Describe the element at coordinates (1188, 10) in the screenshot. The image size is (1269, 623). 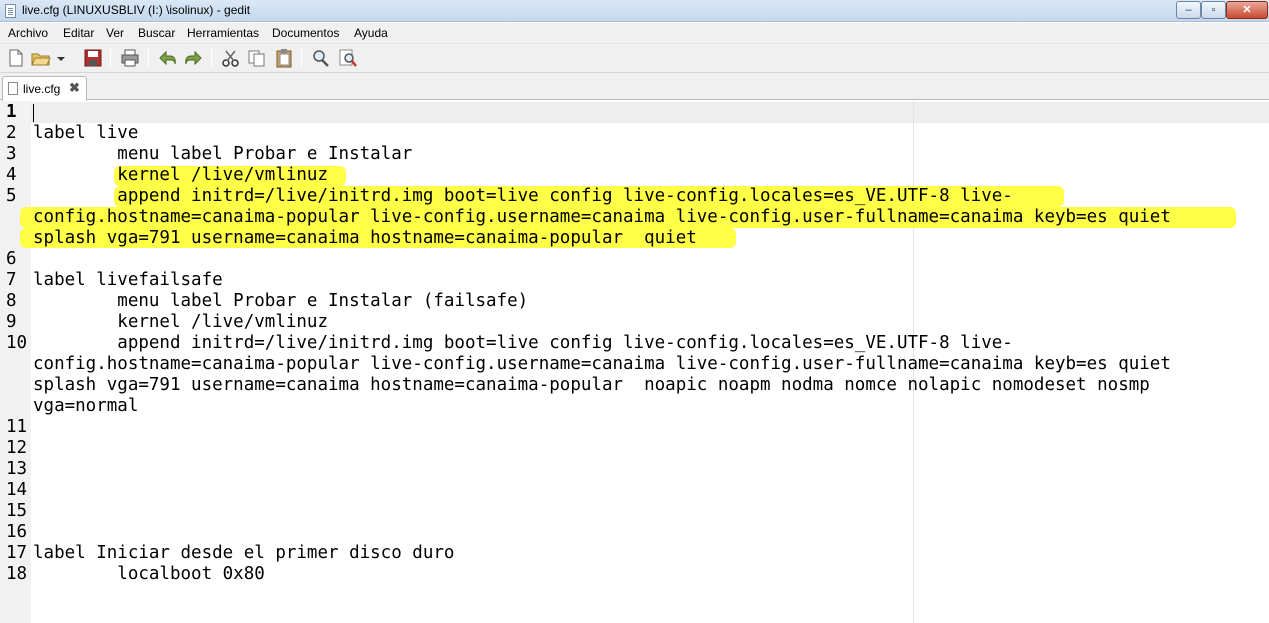
I see `minimize-button: ‒` at that location.